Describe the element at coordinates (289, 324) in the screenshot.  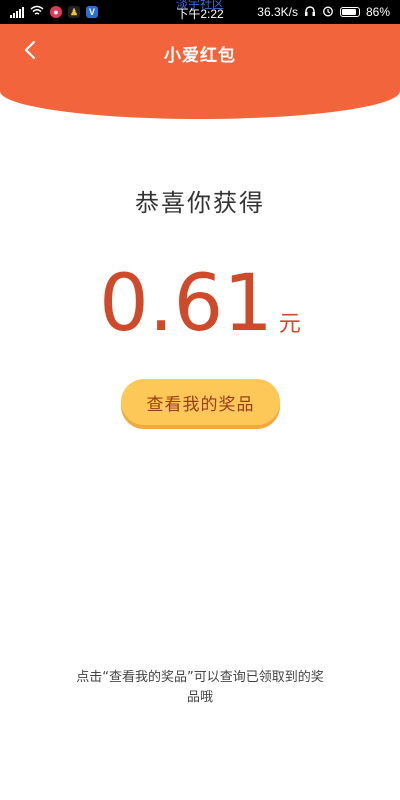
I see `reward-unit: 元` at that location.